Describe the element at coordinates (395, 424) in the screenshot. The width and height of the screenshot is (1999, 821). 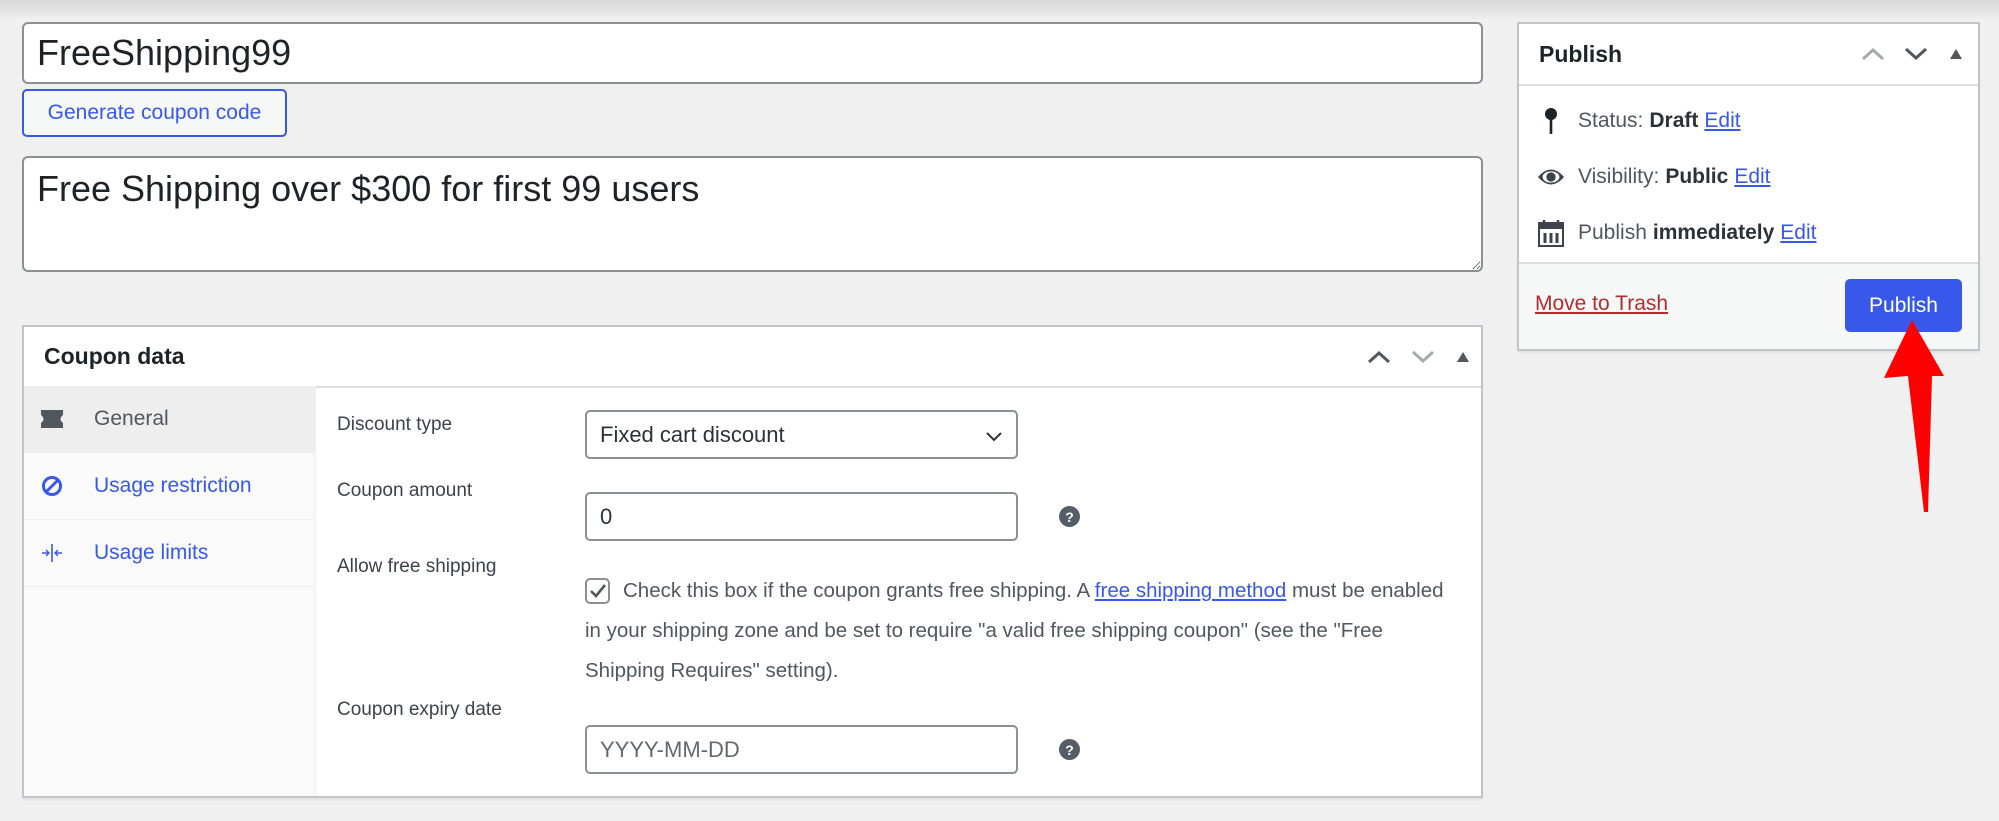
I see `discount-type-label: Discount type` at that location.